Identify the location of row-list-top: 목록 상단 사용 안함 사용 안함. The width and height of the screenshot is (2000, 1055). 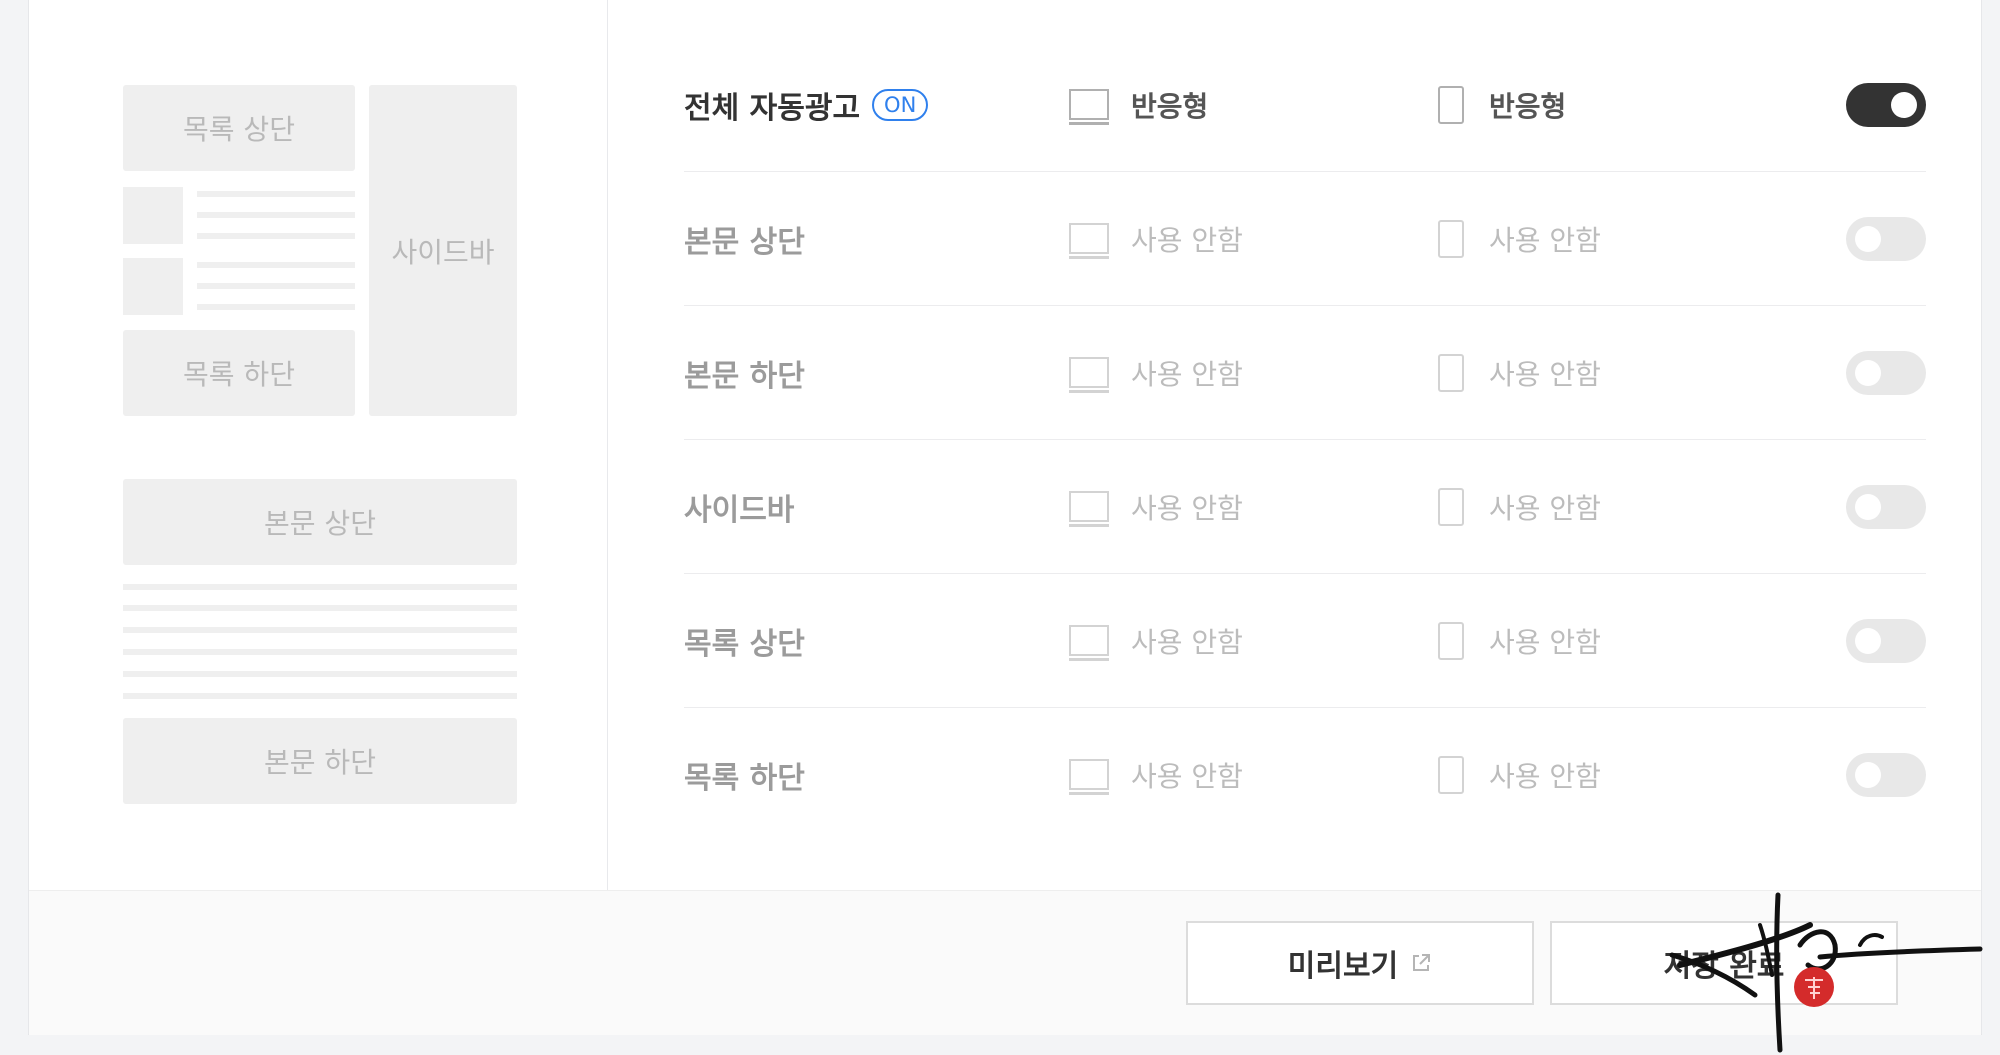
(1305, 641).